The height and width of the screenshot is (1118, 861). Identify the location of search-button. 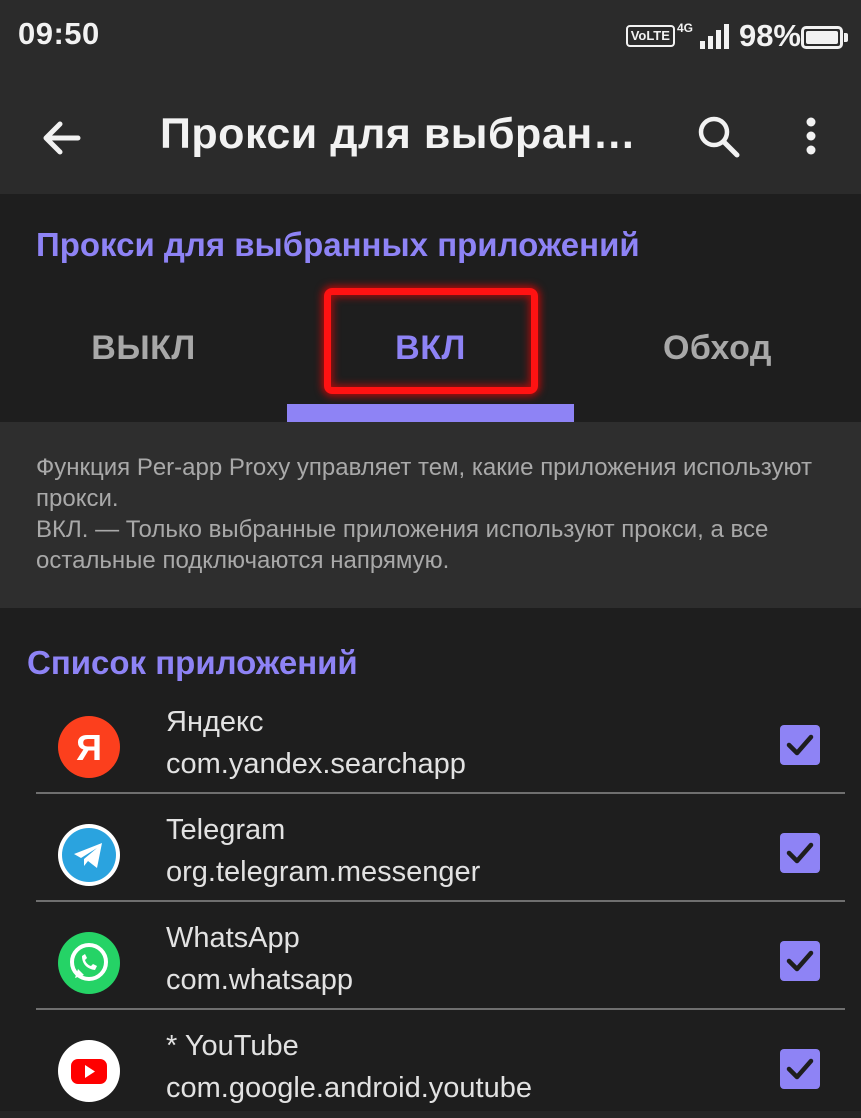
(719, 137).